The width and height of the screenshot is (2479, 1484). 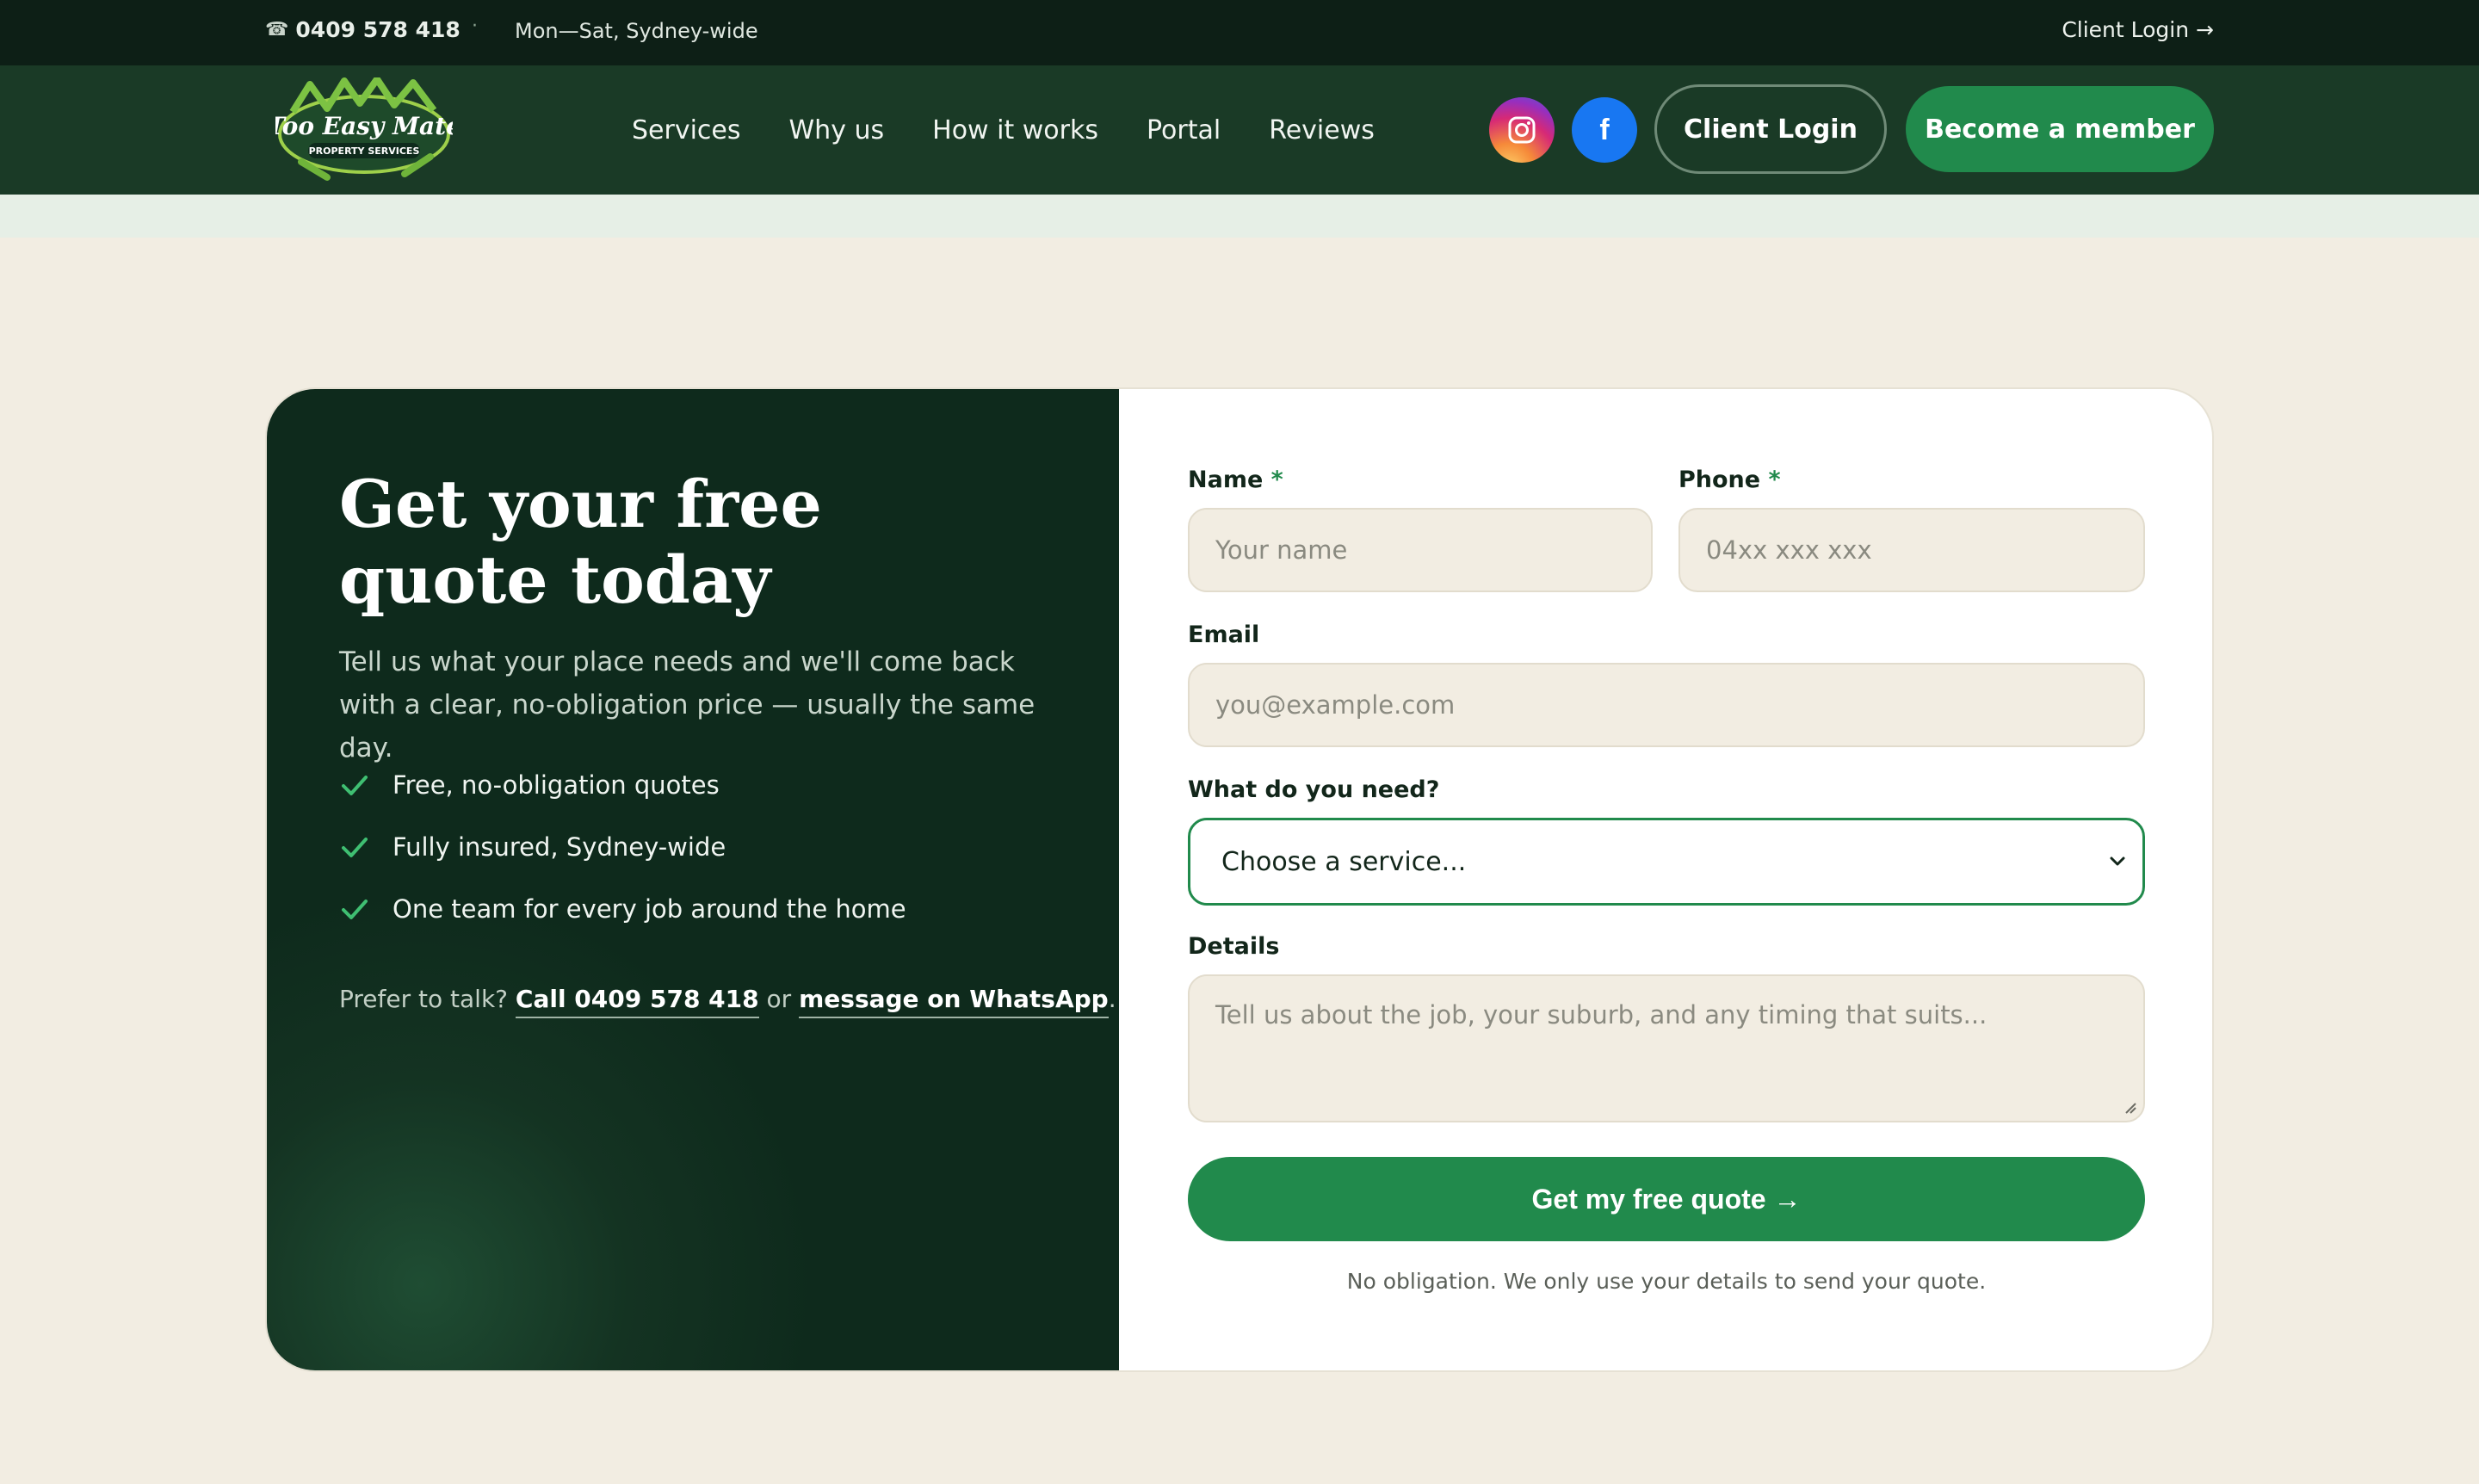 I want to click on email-label: Email, so click(x=1224, y=634).